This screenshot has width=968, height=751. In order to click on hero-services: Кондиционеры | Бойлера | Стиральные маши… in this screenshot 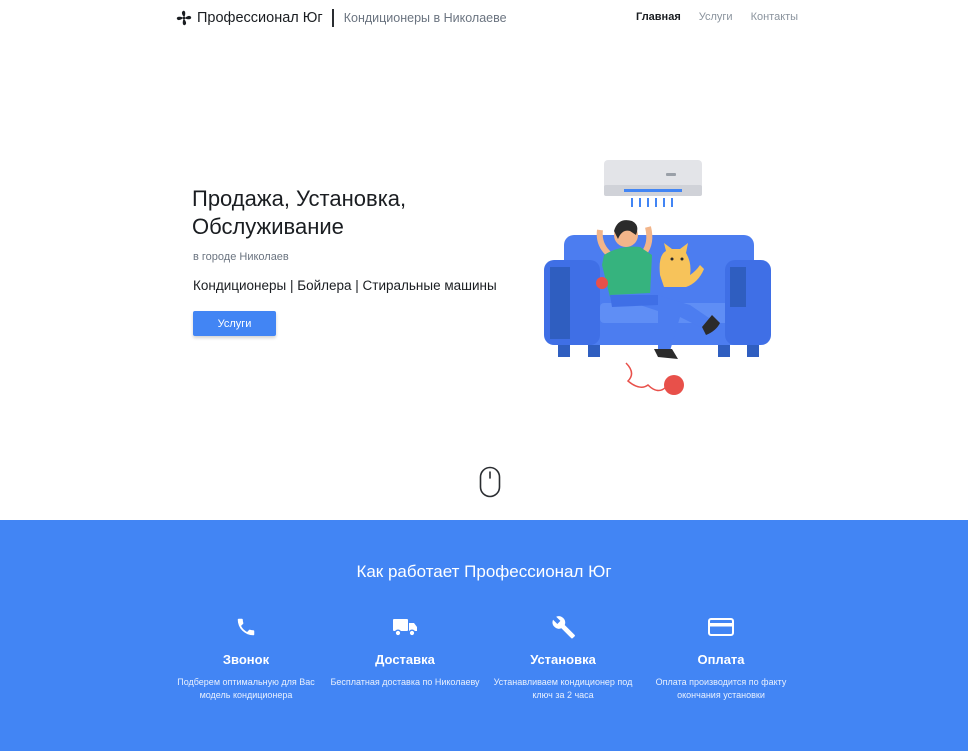, I will do `click(345, 285)`.